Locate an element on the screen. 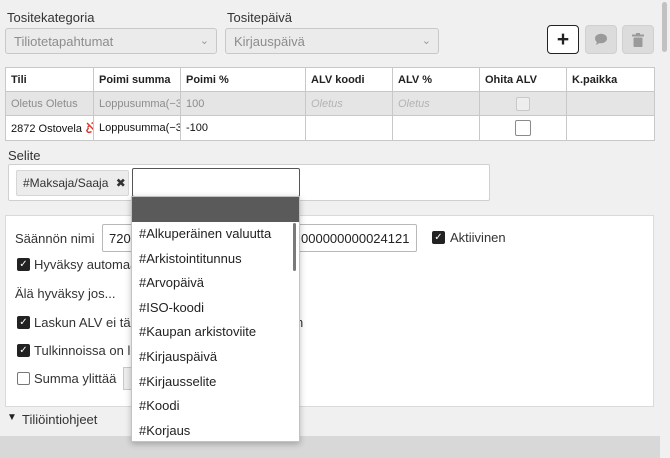 The height and width of the screenshot is (458, 670). cond3-label: Summa ylittää is located at coordinates (75, 378).